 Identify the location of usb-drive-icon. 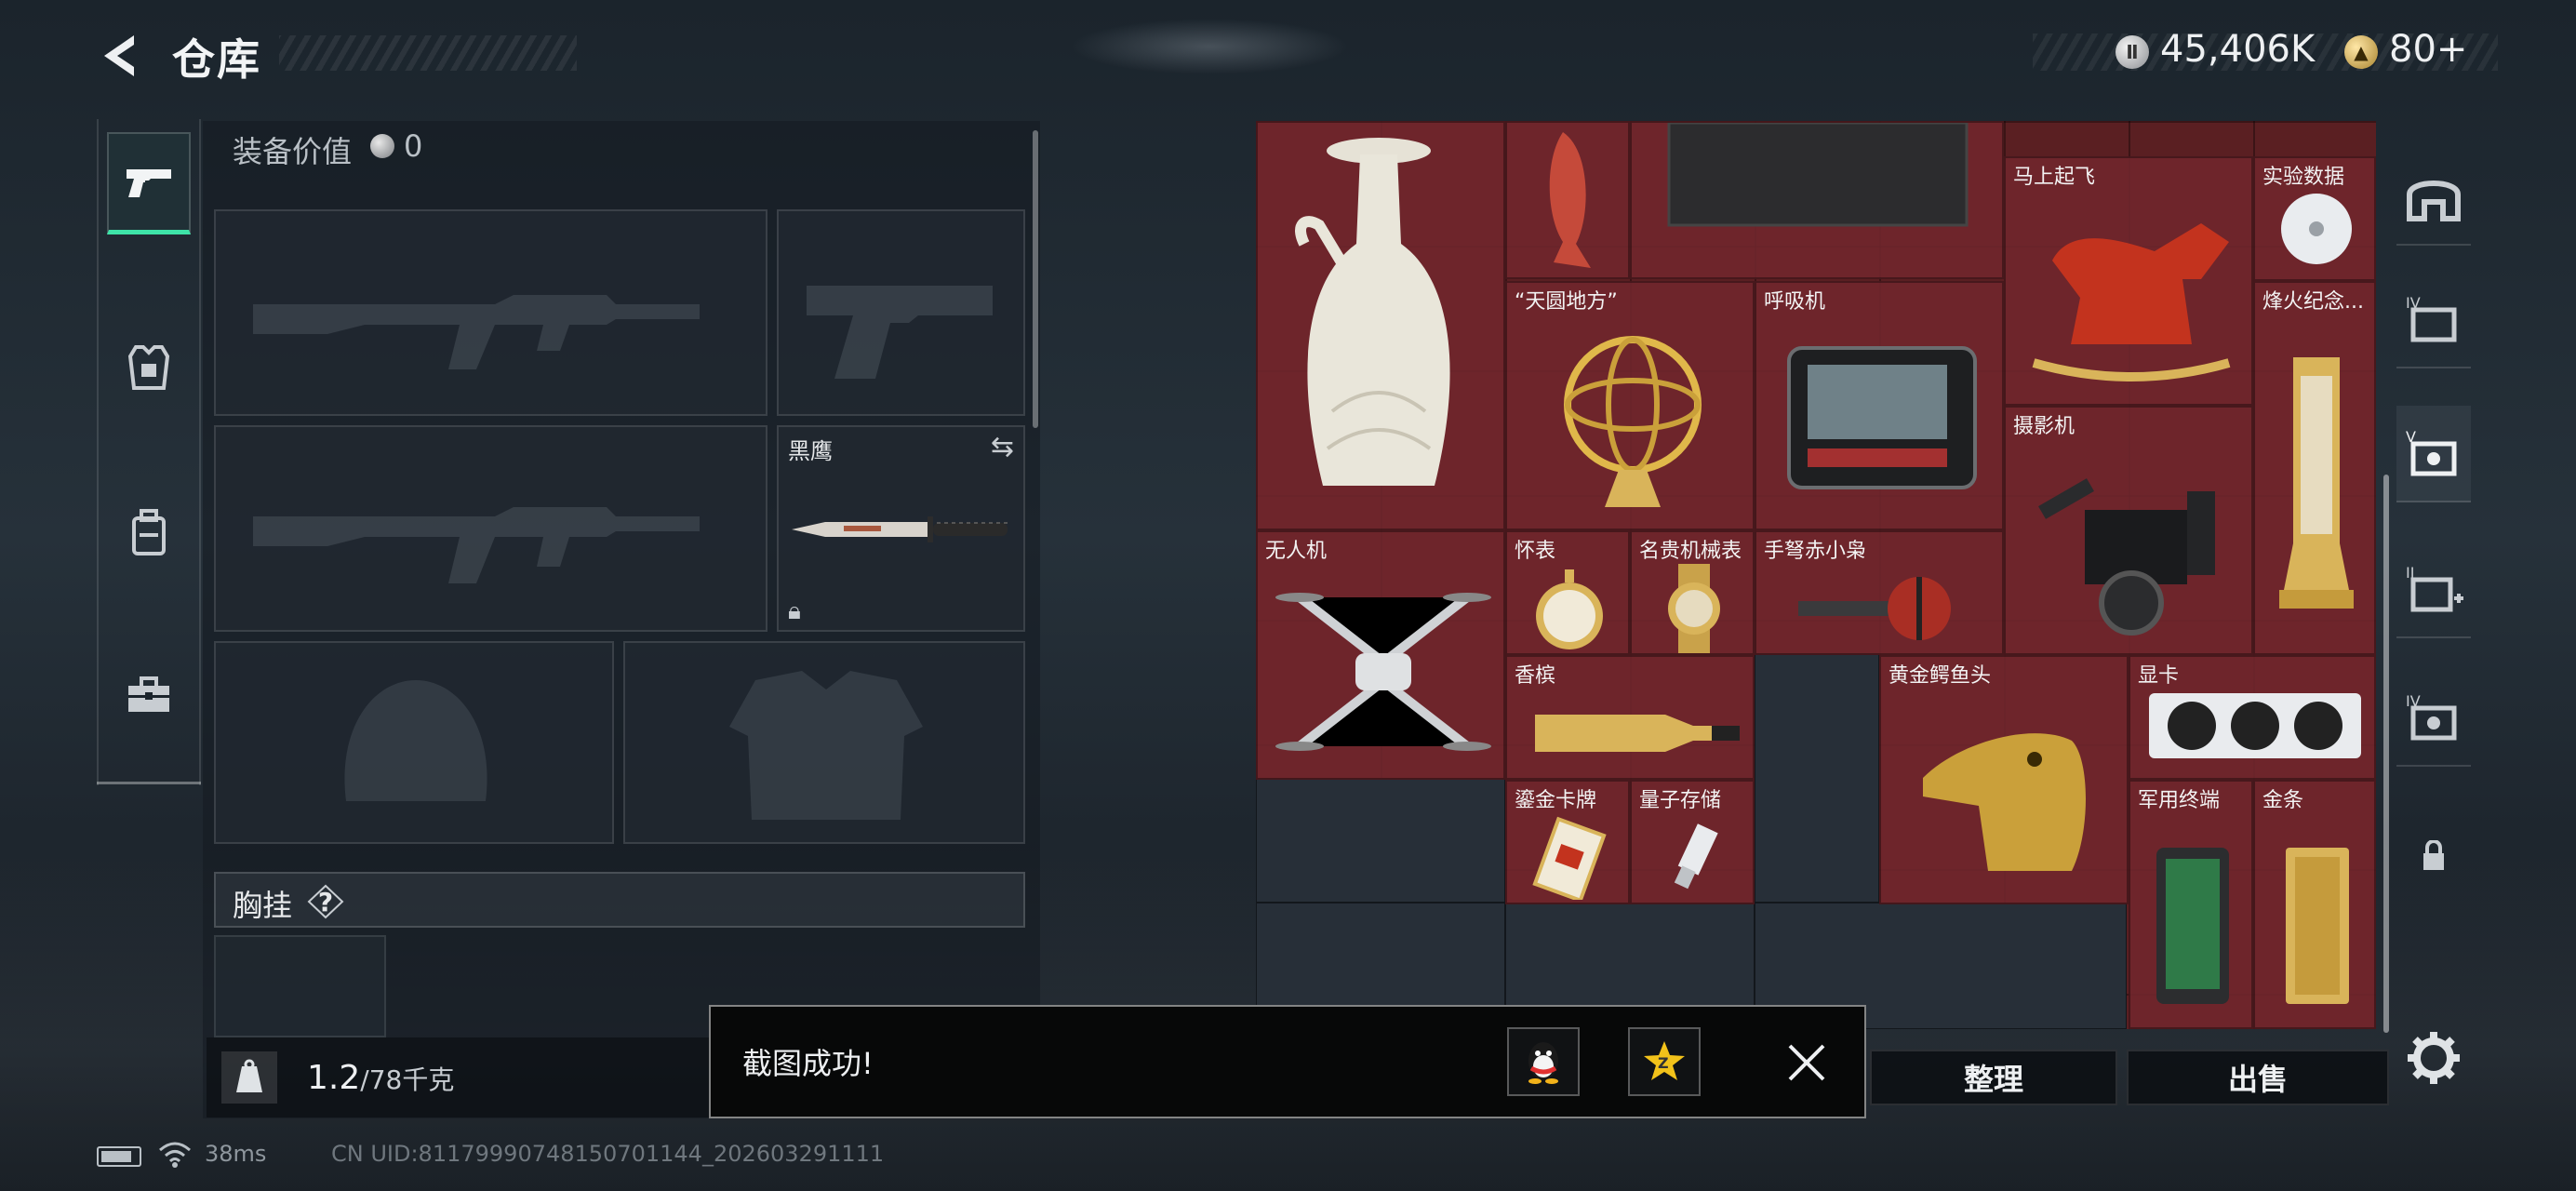
(1696, 856).